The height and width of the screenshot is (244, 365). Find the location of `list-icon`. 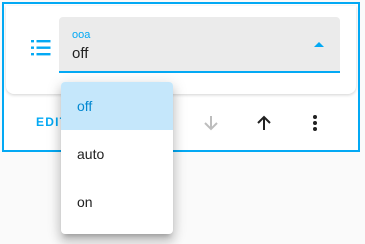

list-icon is located at coordinates (41, 48).